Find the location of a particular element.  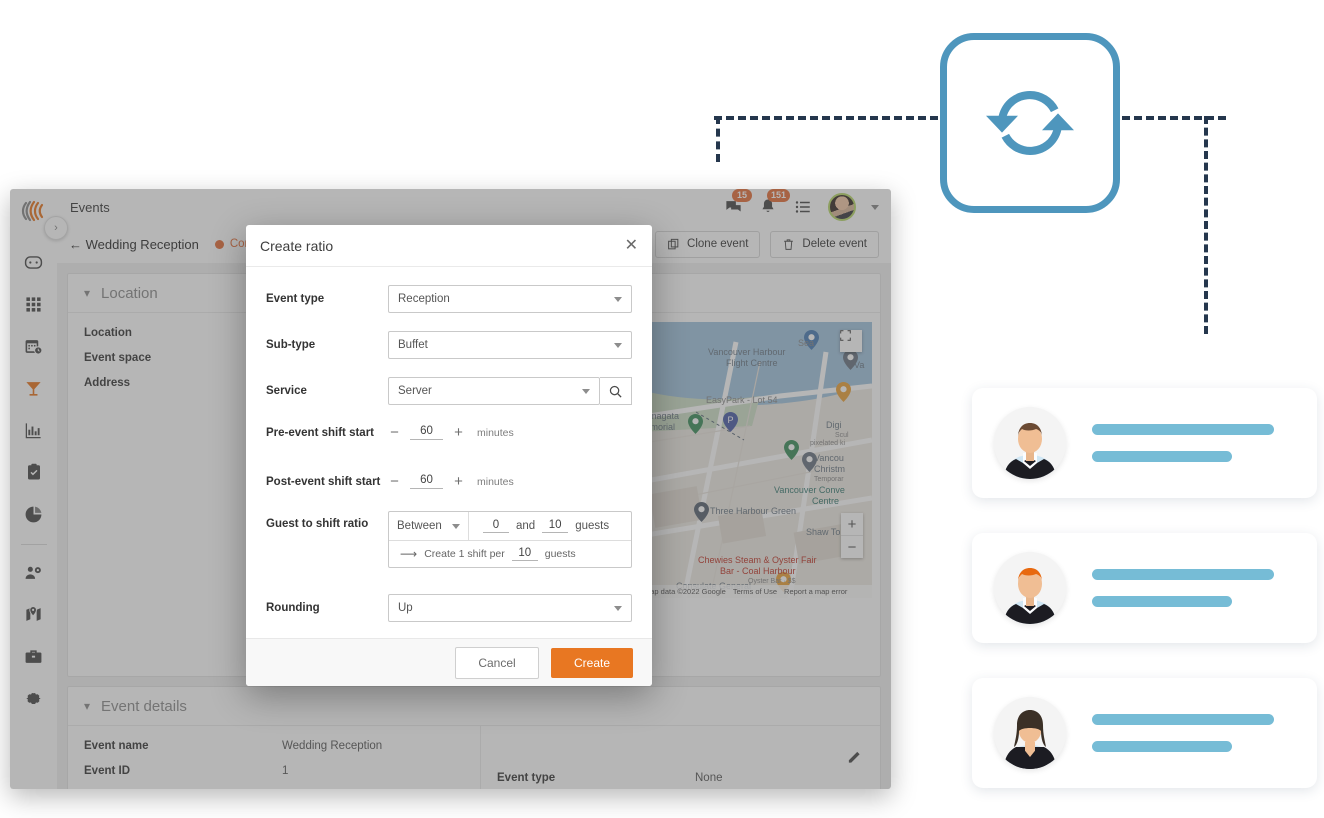

guest-ratio-from-input: 0 is located at coordinates (496, 526).